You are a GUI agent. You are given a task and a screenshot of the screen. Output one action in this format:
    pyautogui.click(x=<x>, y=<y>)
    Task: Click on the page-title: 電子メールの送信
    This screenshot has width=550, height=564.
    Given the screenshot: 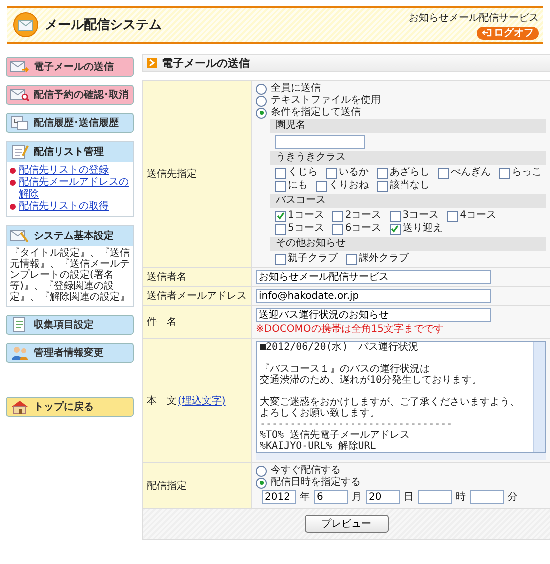 What is the action you would take?
    pyautogui.click(x=206, y=63)
    